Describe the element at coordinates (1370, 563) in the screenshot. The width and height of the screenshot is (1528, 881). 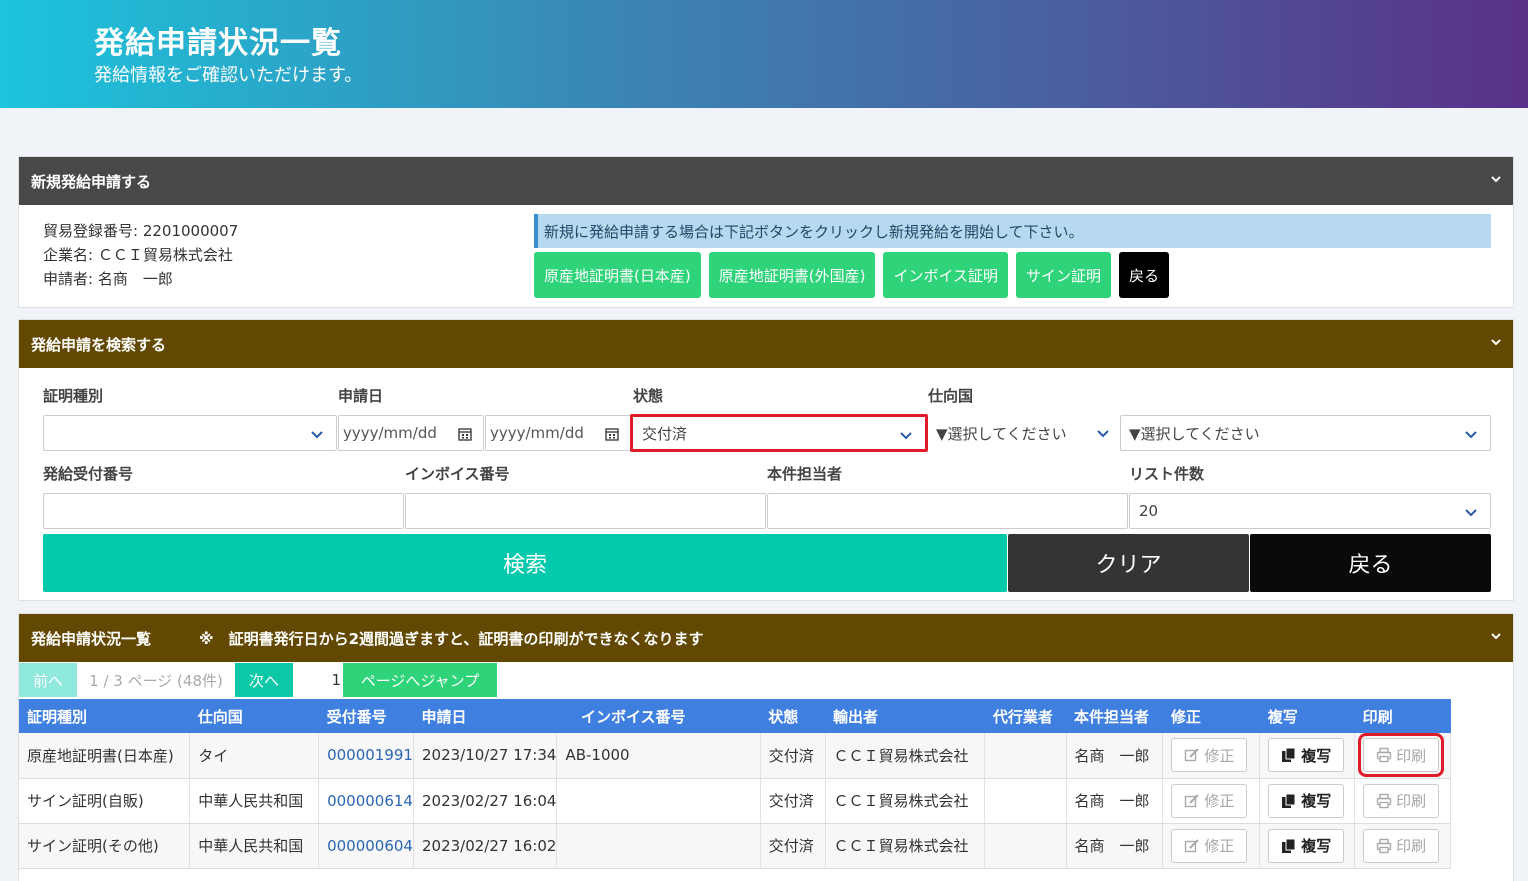
I see `search-back-button: 戻る` at that location.